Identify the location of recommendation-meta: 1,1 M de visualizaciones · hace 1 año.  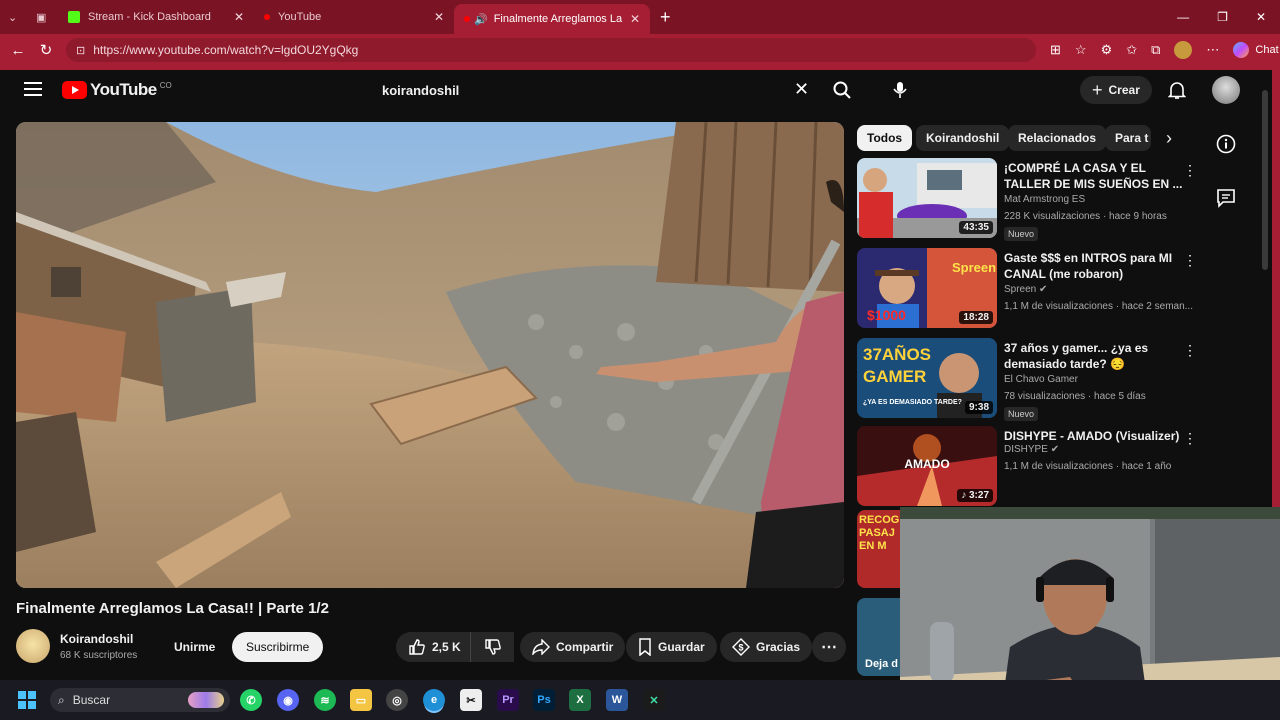
(1088, 466).